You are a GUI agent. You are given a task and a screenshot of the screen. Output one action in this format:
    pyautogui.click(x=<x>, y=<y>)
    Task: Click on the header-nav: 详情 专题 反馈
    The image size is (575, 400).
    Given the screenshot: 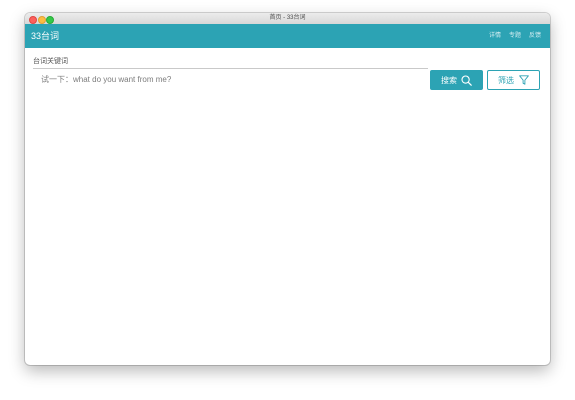 What is the action you would take?
    pyautogui.click(x=515, y=36)
    